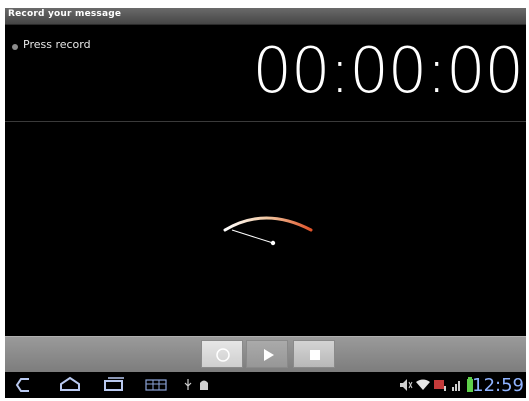 The image size is (529, 401). What do you see at coordinates (265, 385) in the screenshot?
I see `system-bar: 12:59` at bounding box center [265, 385].